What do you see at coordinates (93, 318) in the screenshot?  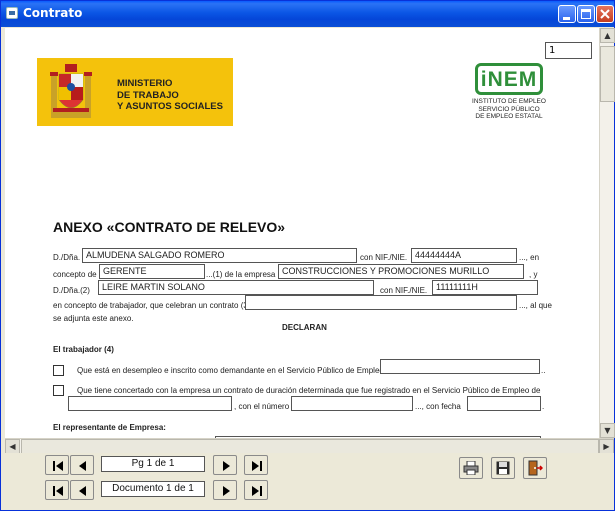 I see `row5-text: se adjunta este anexo.` at bounding box center [93, 318].